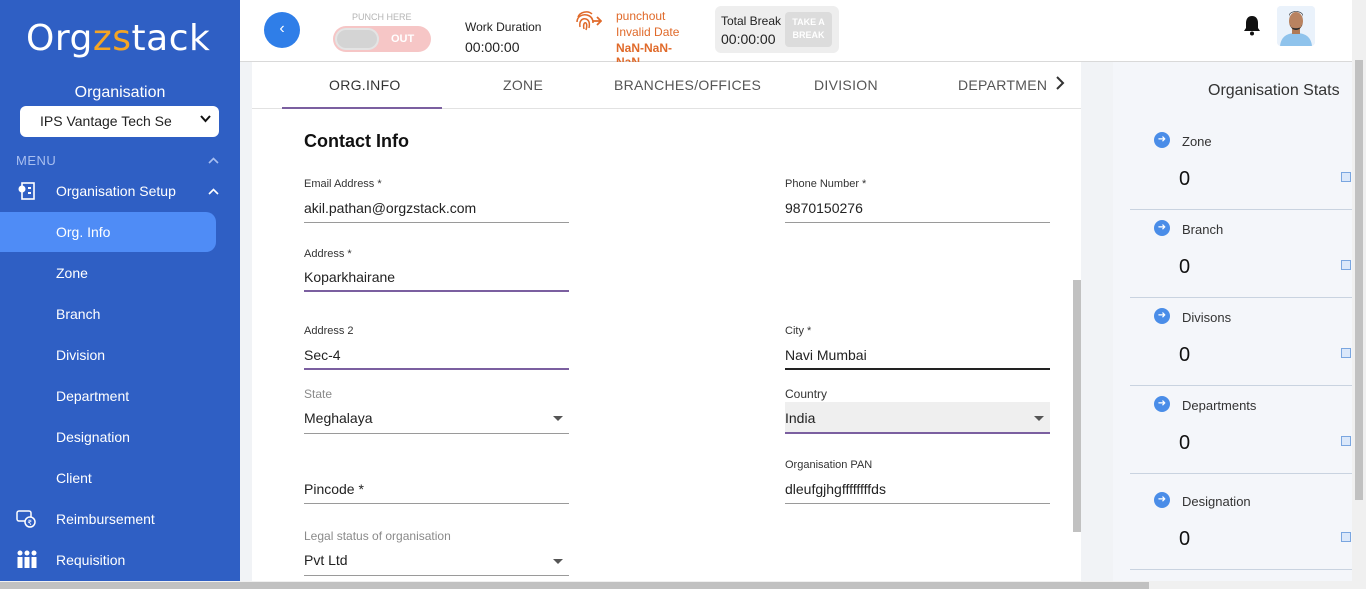 The height and width of the screenshot is (589, 1366). I want to click on chevron-up-icon, so click(213, 191).